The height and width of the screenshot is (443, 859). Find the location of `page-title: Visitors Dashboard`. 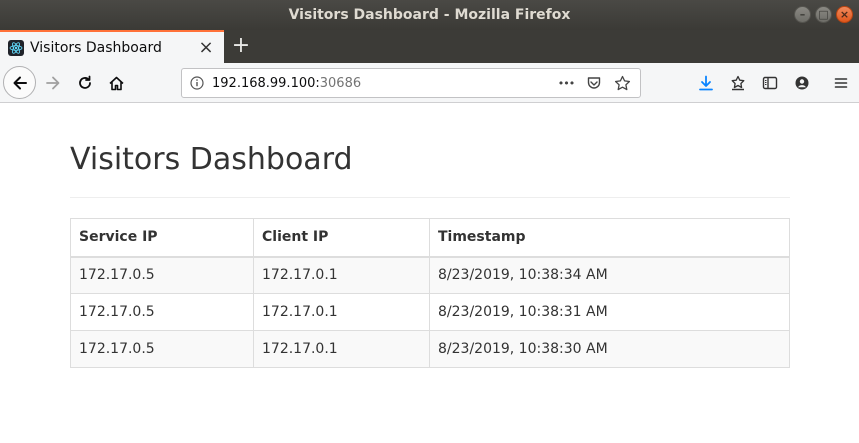

page-title: Visitors Dashboard is located at coordinates (211, 159).